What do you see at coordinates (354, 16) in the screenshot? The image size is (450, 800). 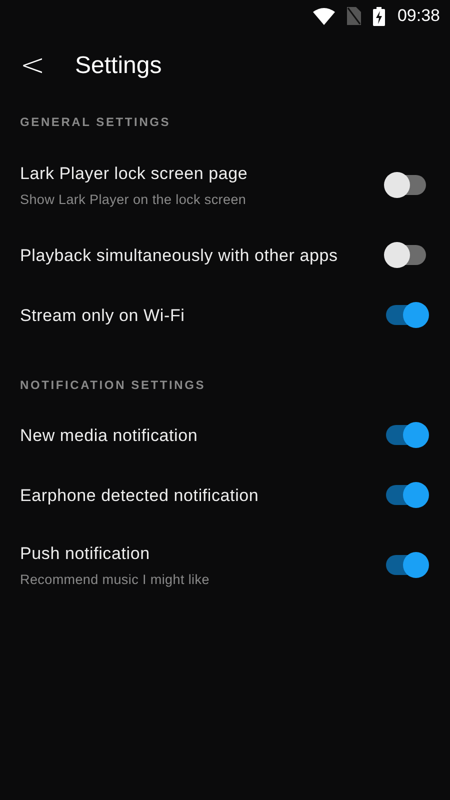 I see `no-sim-icon` at bounding box center [354, 16].